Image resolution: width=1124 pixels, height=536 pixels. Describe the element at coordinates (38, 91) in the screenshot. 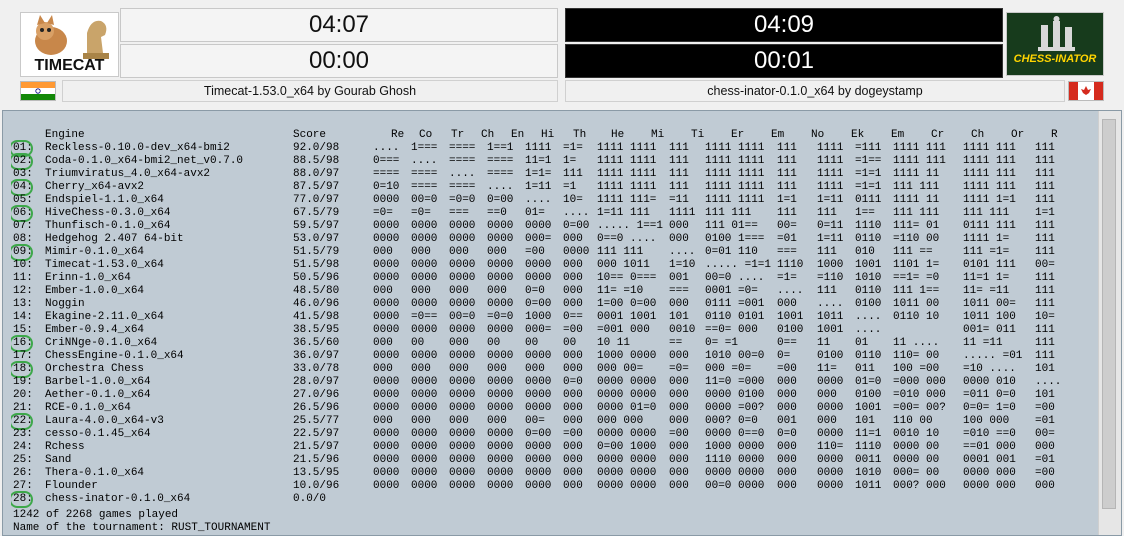

I see `india-flag-icon` at that location.